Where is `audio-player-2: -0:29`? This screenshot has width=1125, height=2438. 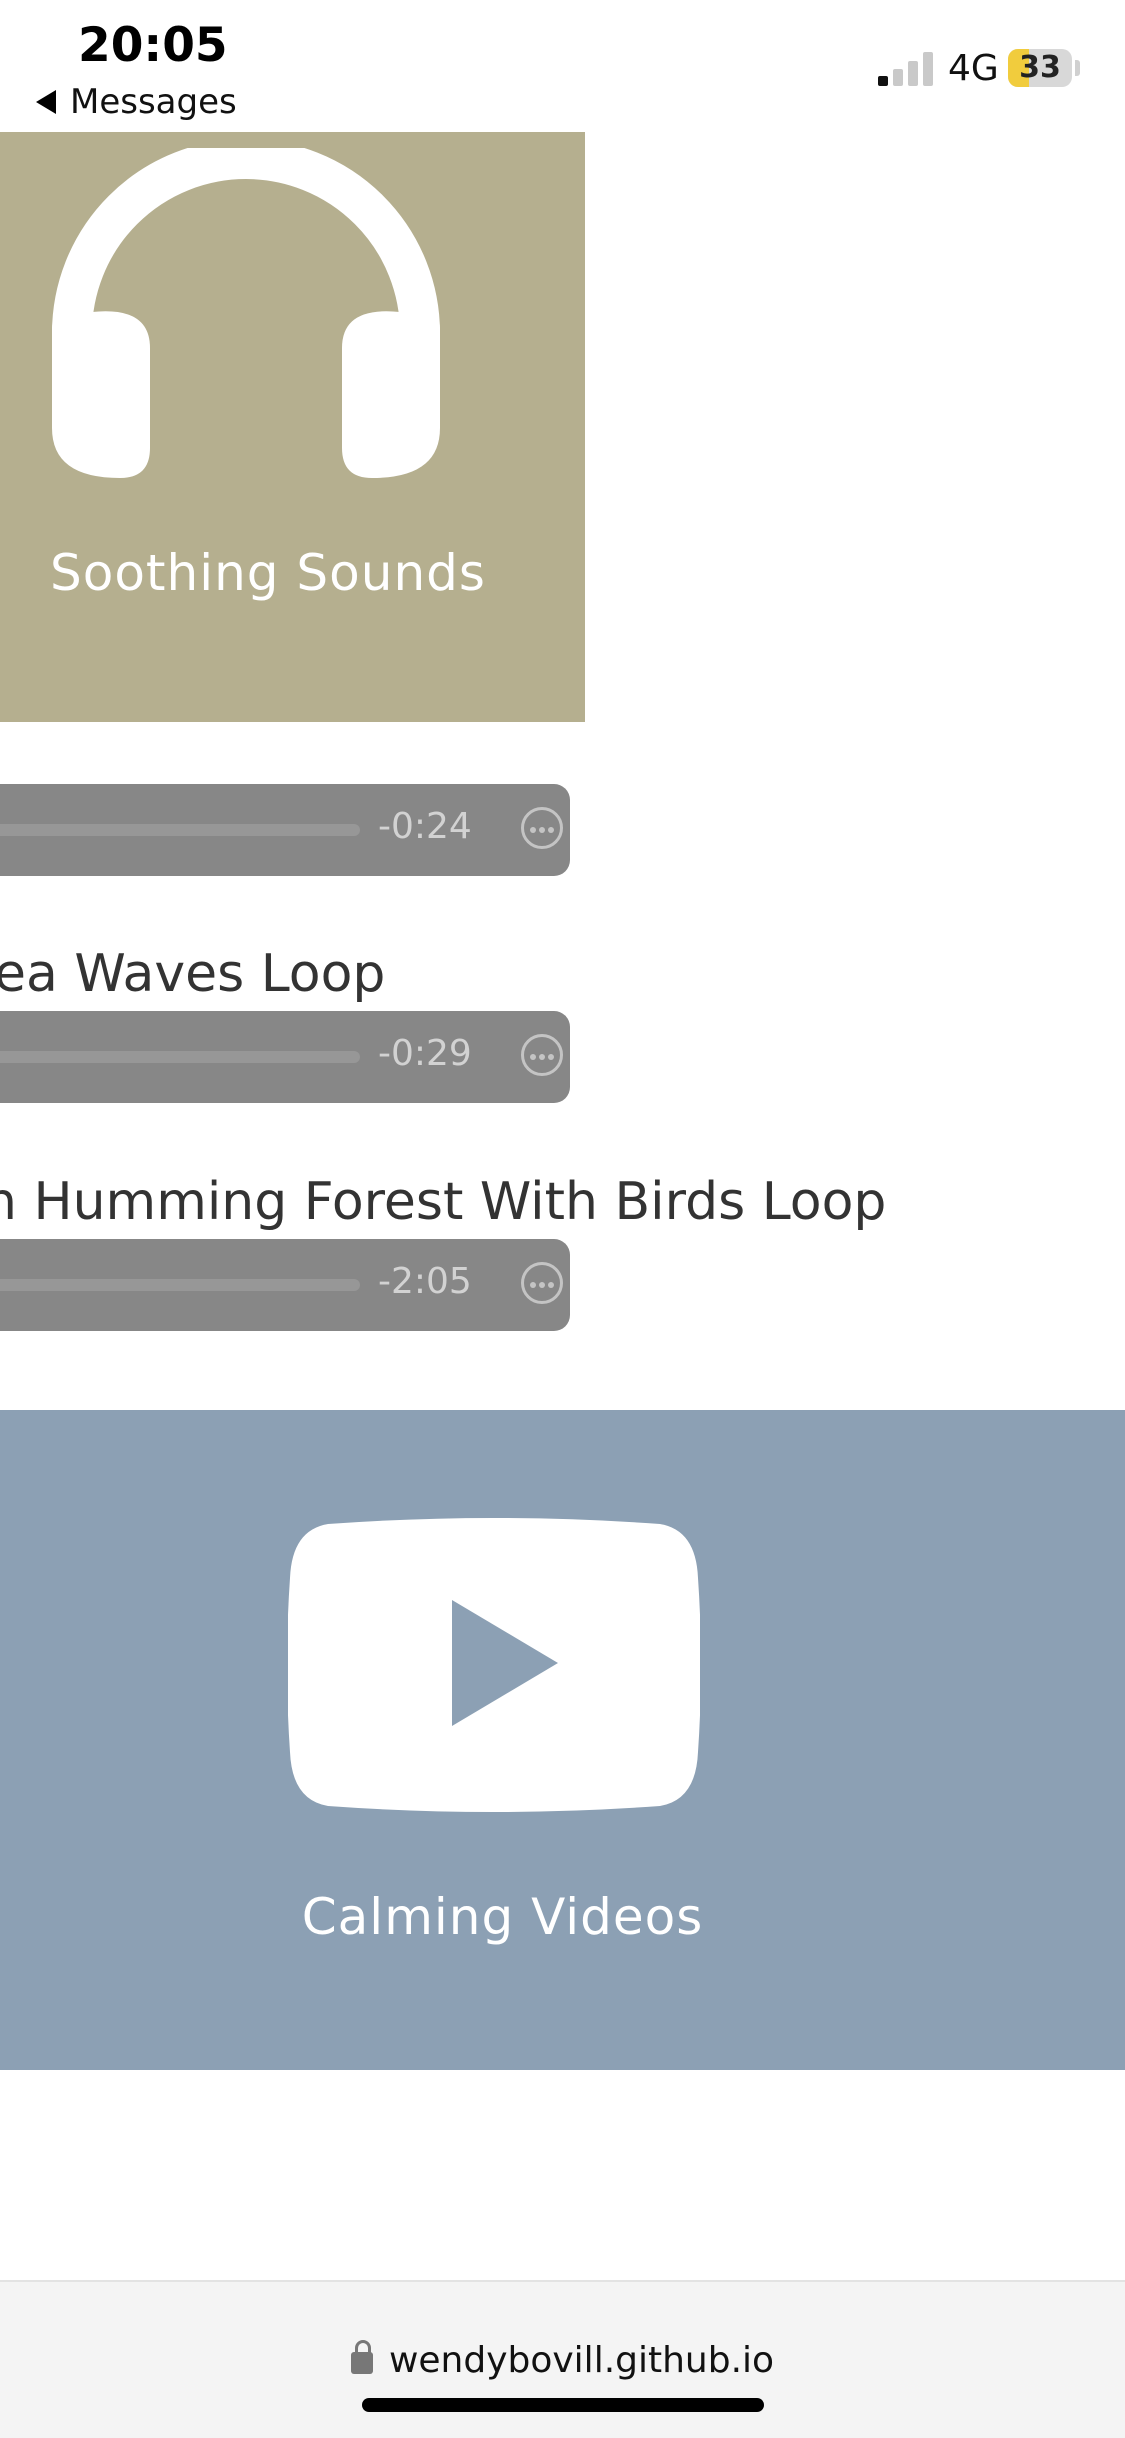 audio-player-2: -0:29 is located at coordinates (285, 1057).